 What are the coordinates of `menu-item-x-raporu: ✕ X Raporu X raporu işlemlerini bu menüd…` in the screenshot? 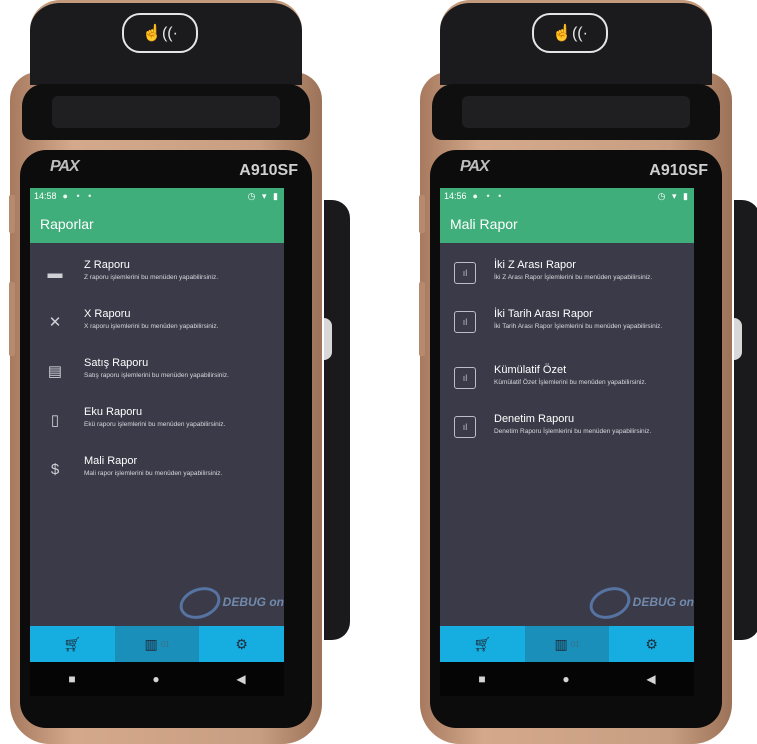 It's located at (157, 324).